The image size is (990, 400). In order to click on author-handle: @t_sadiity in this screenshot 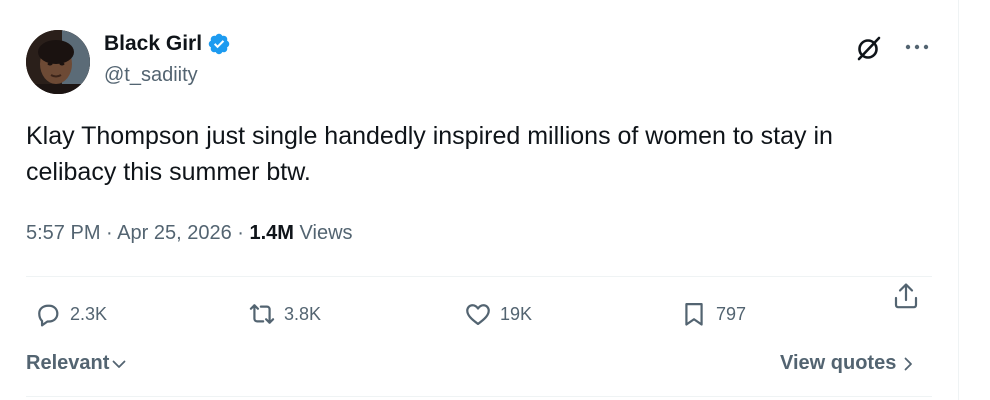, I will do `click(151, 75)`.